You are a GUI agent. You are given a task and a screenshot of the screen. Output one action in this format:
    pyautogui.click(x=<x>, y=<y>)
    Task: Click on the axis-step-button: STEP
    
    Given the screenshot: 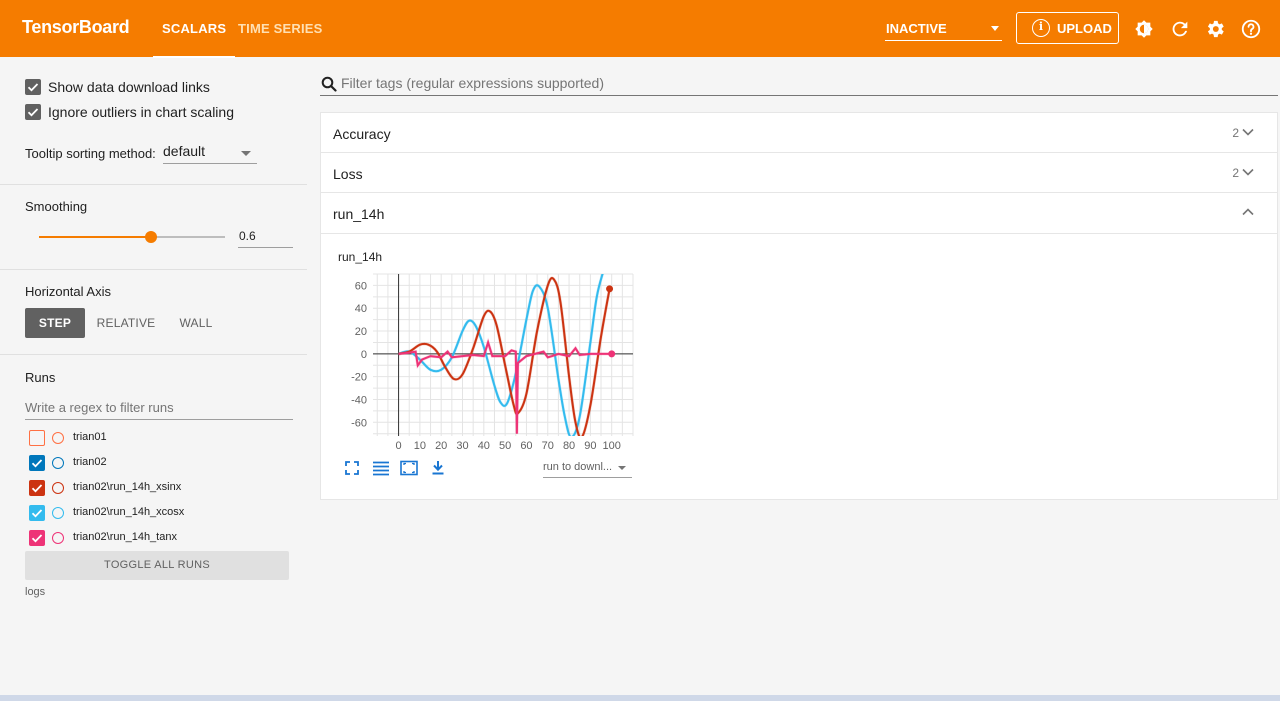 What is the action you would take?
    pyautogui.click(x=55, y=323)
    